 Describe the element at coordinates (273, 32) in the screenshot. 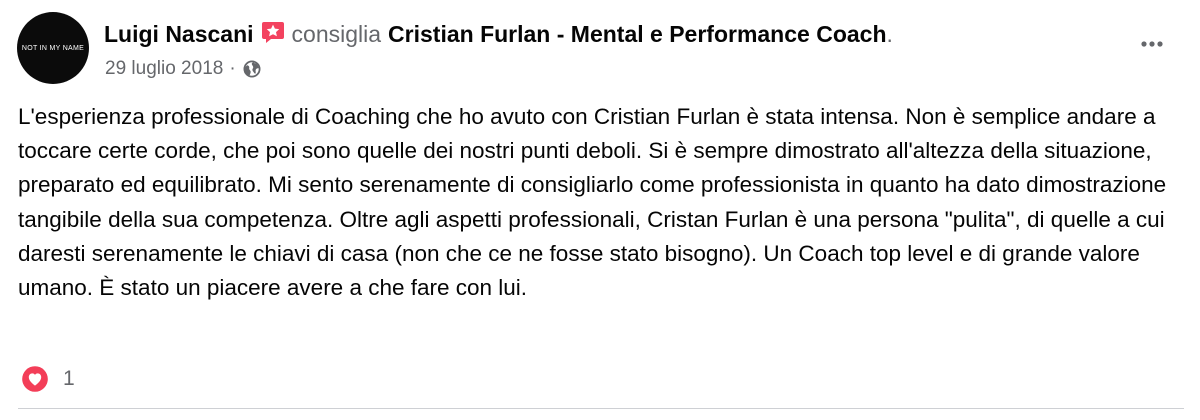

I see `recommend-star-icon` at that location.